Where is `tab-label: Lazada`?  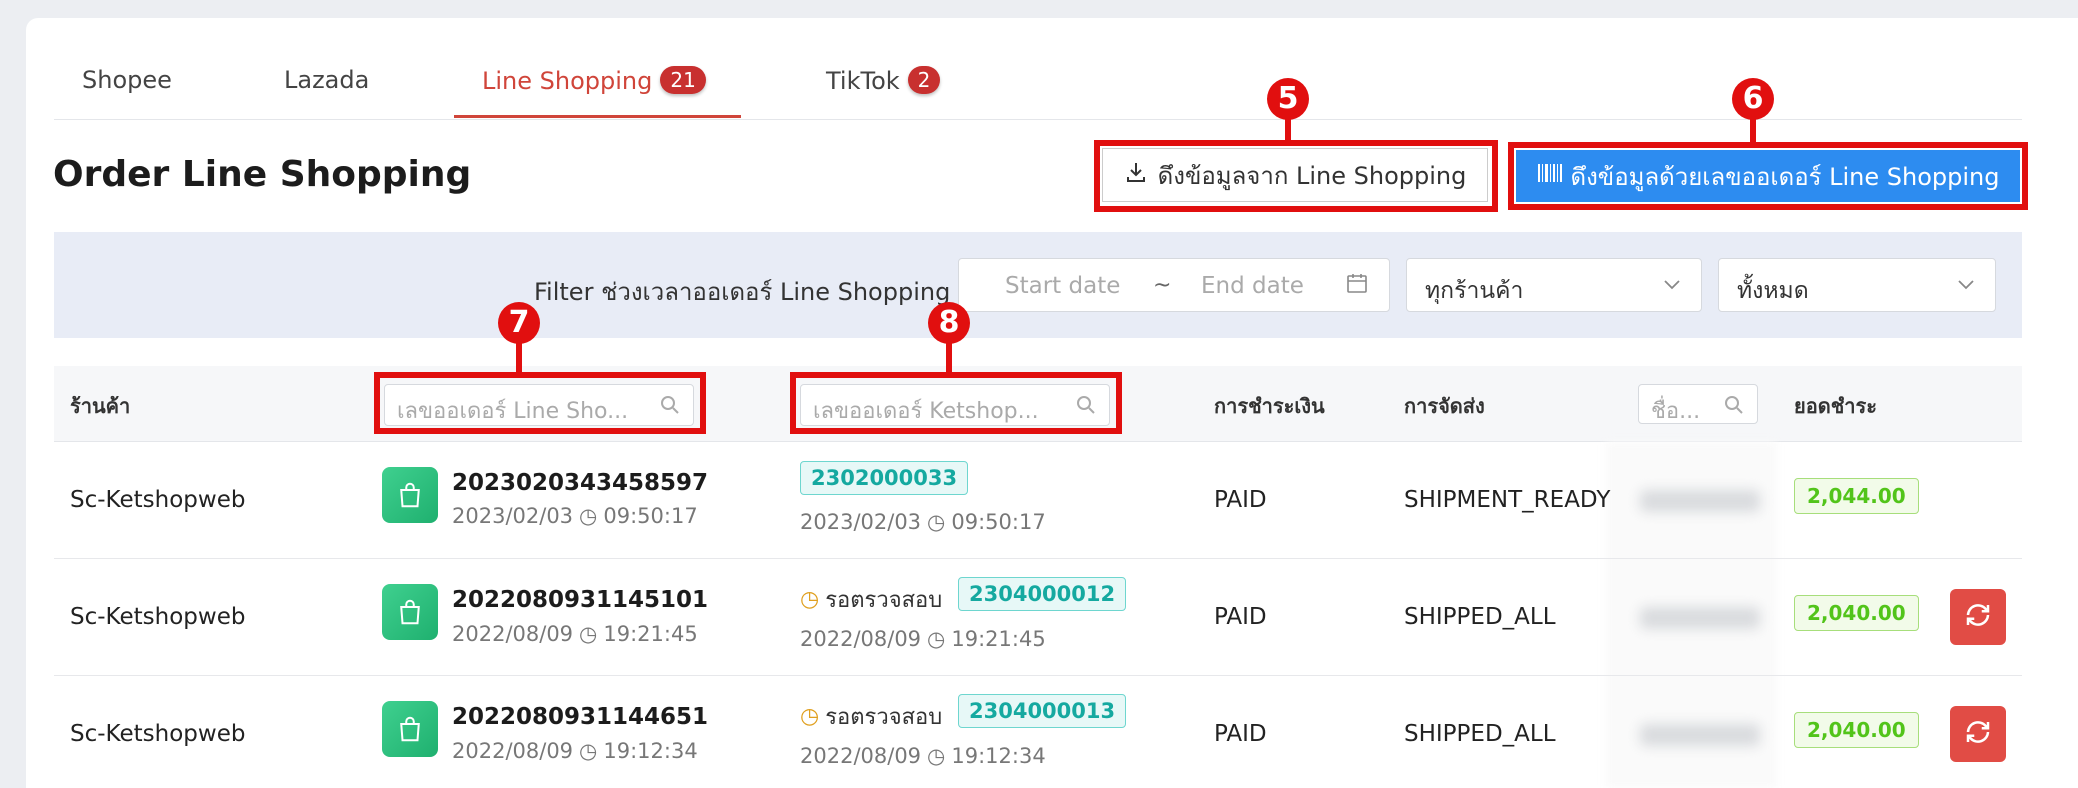
tab-label: Lazada is located at coordinates (327, 80).